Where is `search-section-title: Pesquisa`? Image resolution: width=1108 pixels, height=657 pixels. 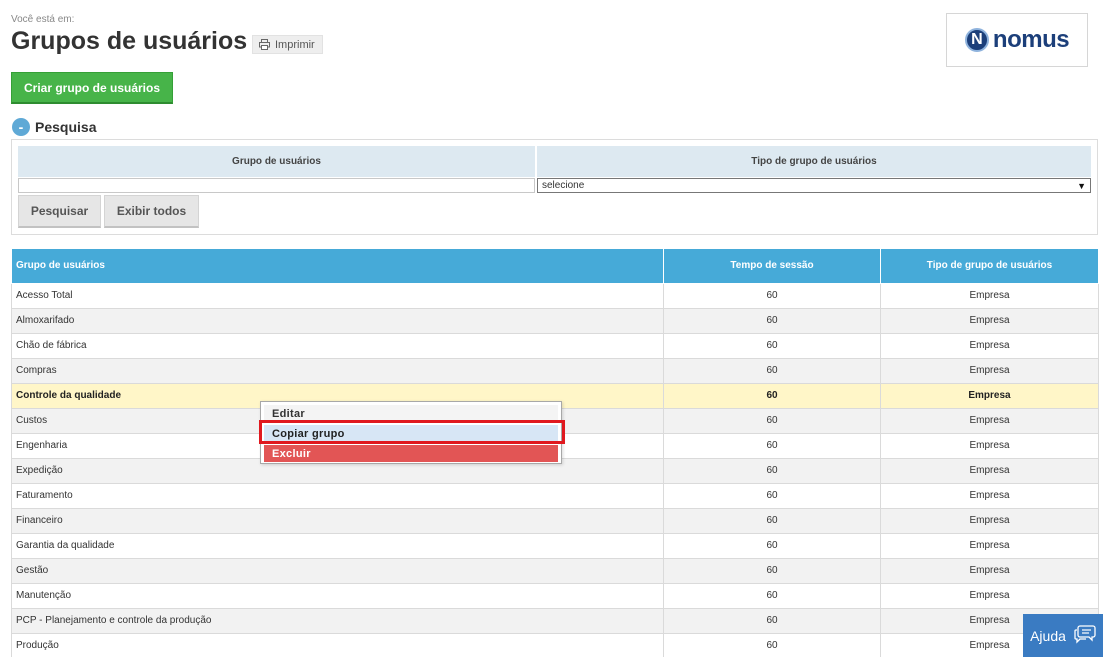
search-section-title: Pesquisa is located at coordinates (66, 127).